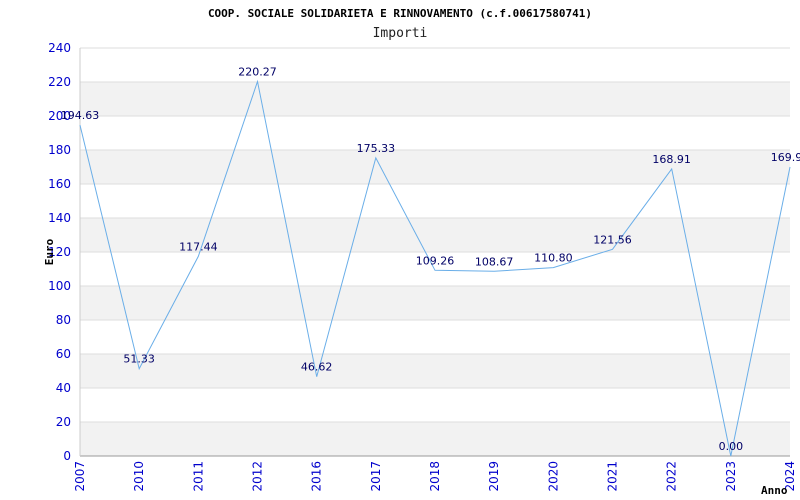 The image size is (800, 500). Describe the element at coordinates (63, 354) in the screenshot. I see `y-tick-label: 60` at that location.